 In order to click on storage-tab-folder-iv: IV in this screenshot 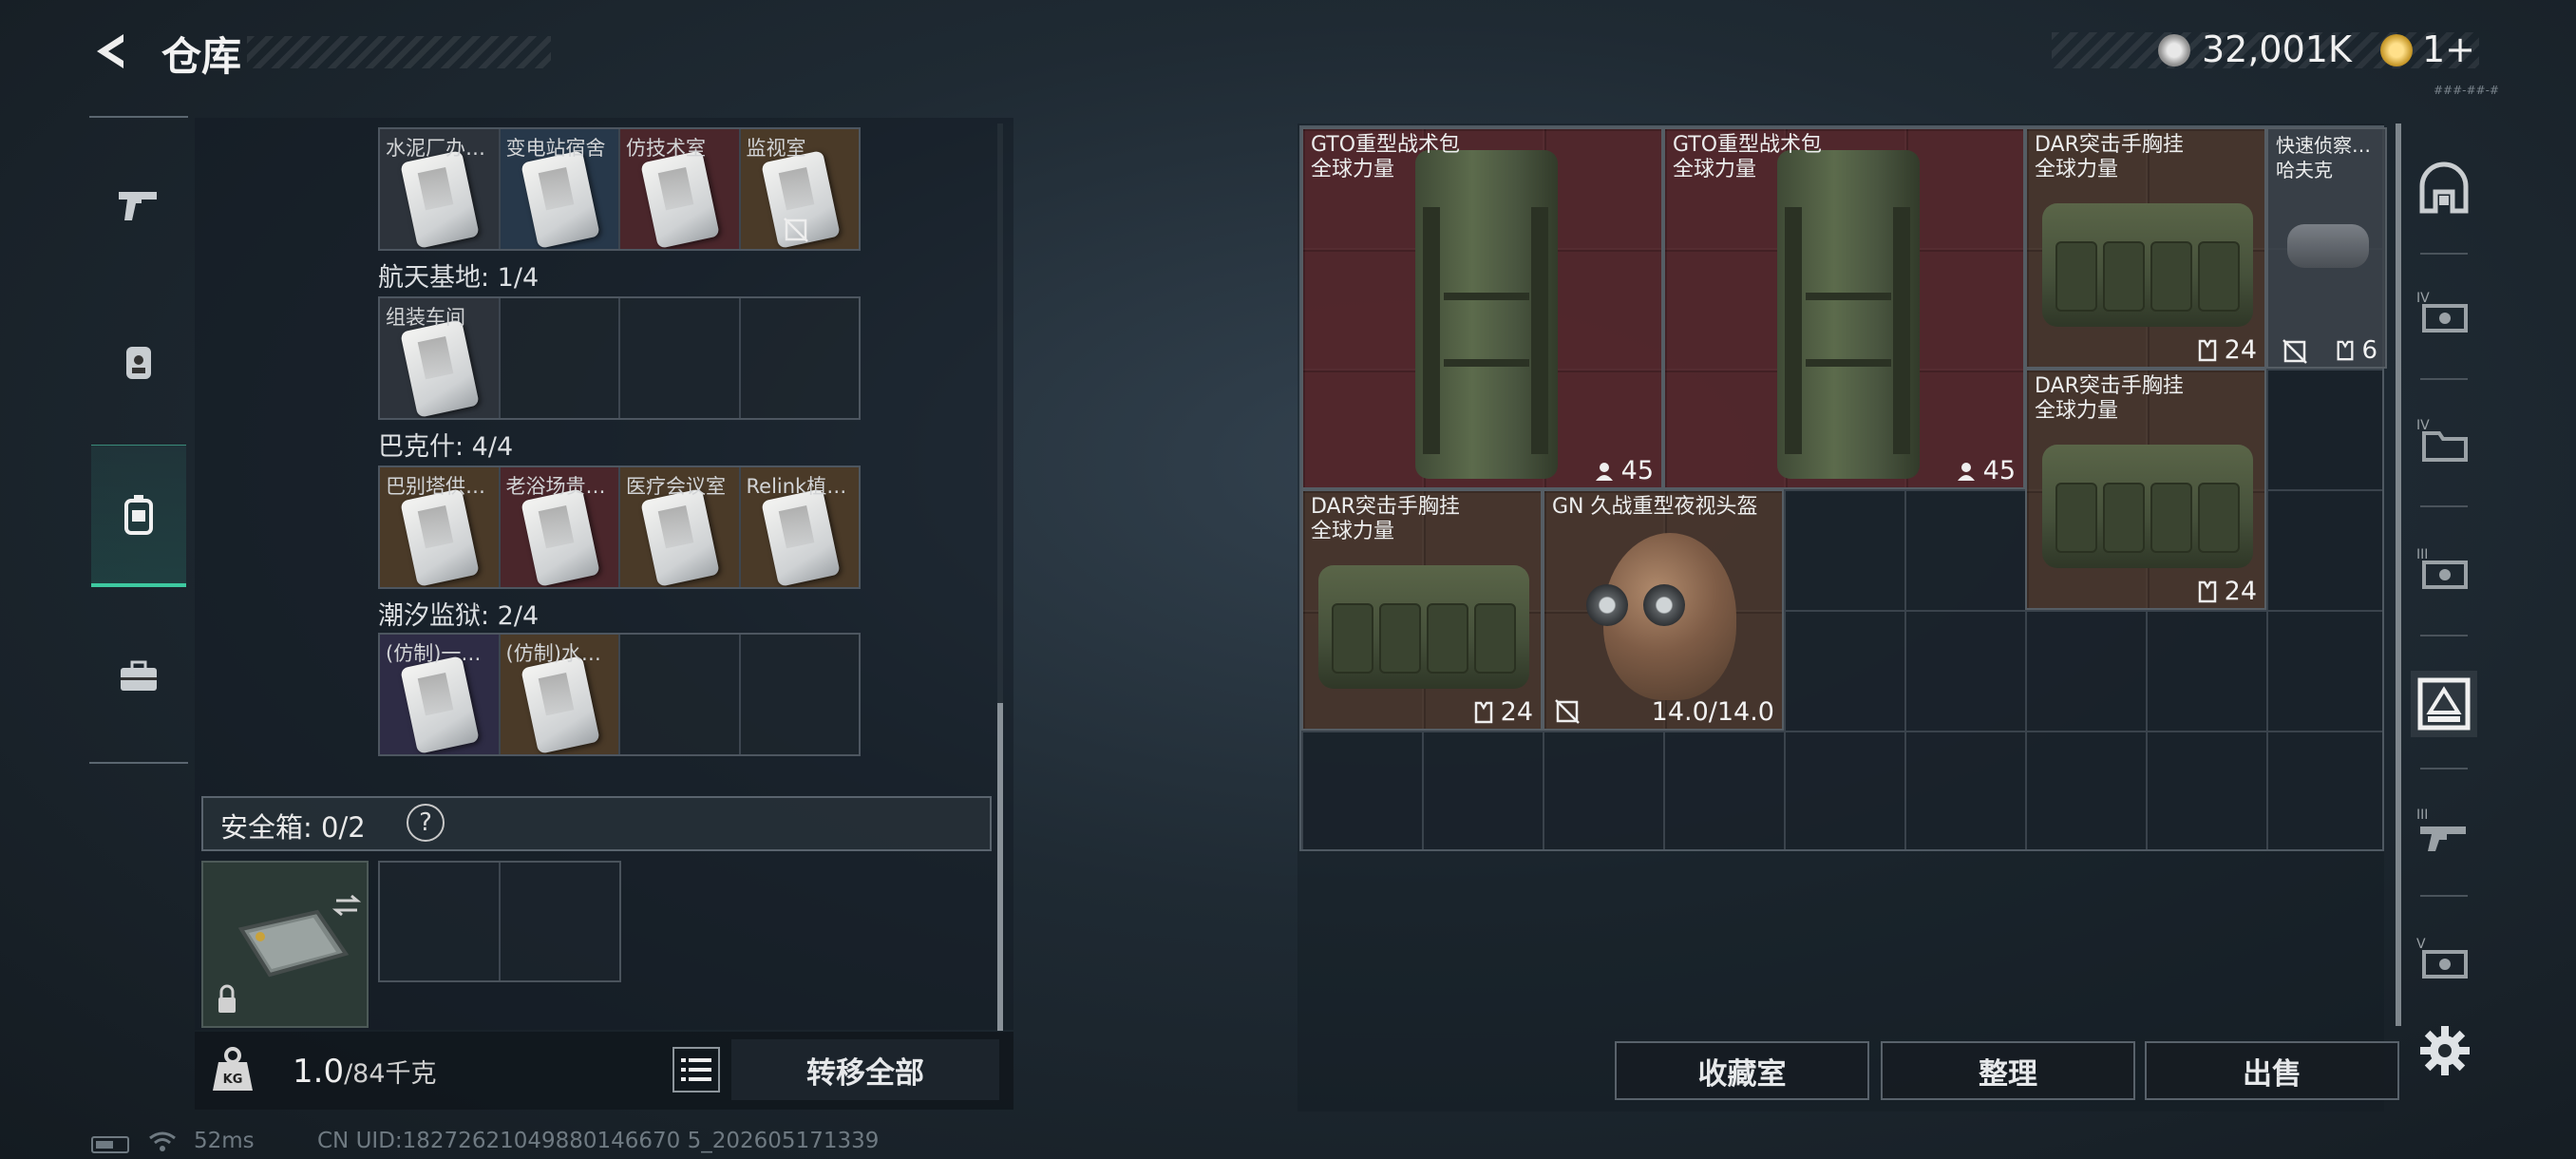, I will do `click(2444, 441)`.